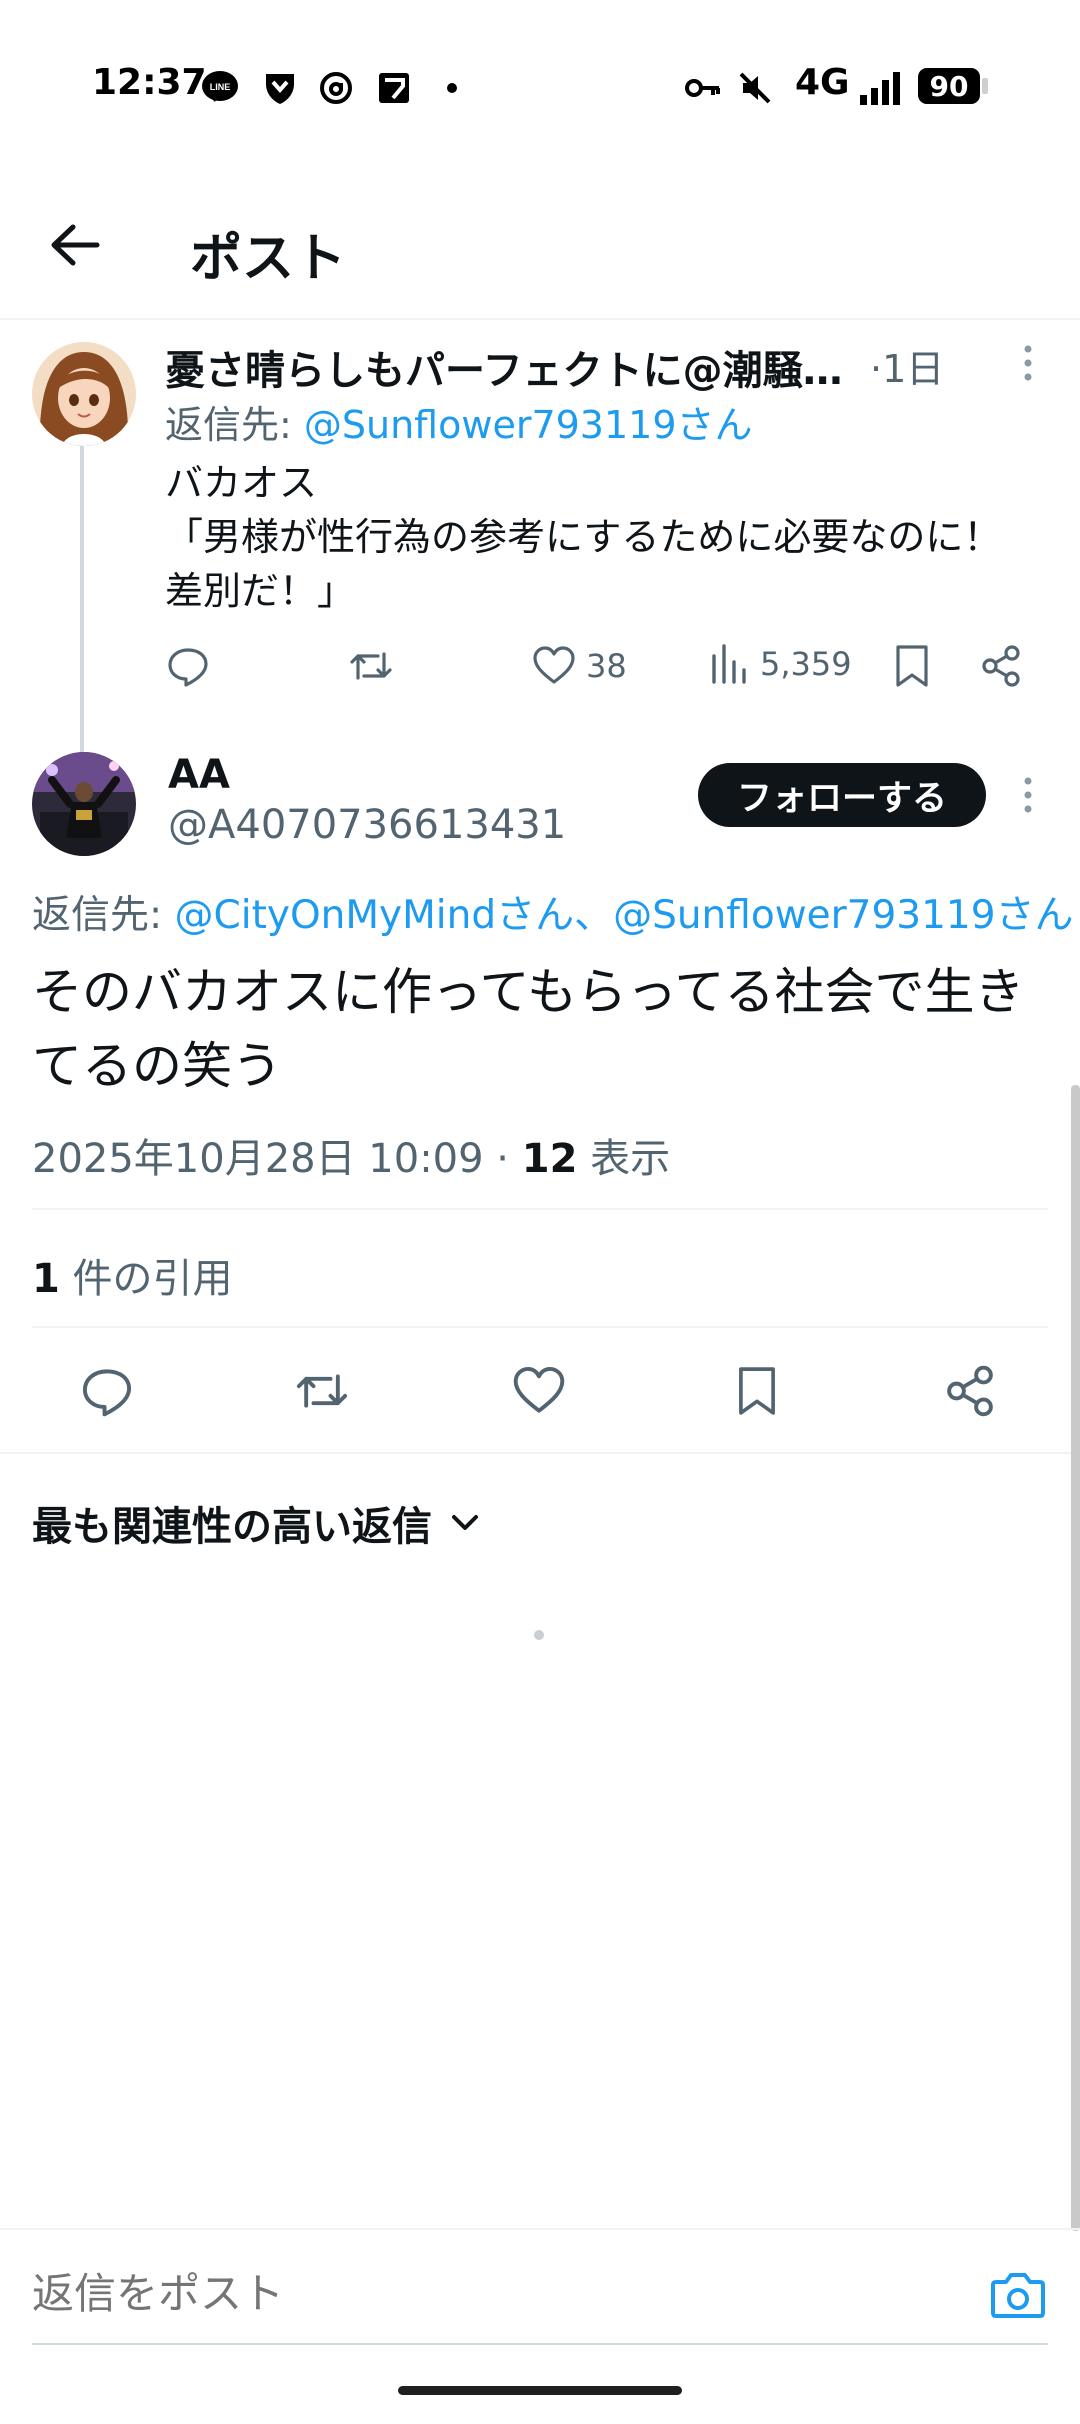 The image size is (1080, 2424). What do you see at coordinates (280, 88) in the screenshot?
I see `shield-icon` at bounding box center [280, 88].